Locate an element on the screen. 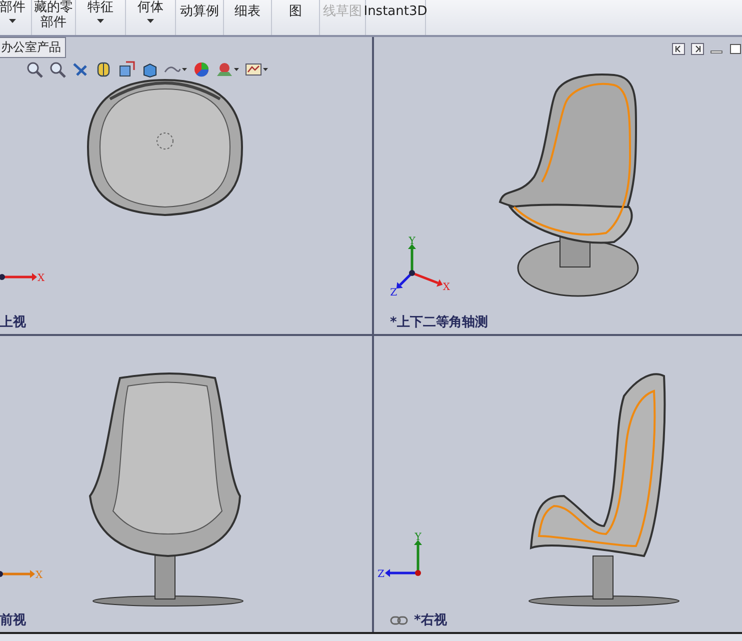 The width and height of the screenshot is (742, 641). toolbar-button: 部件 is located at coordinates (16, 17).